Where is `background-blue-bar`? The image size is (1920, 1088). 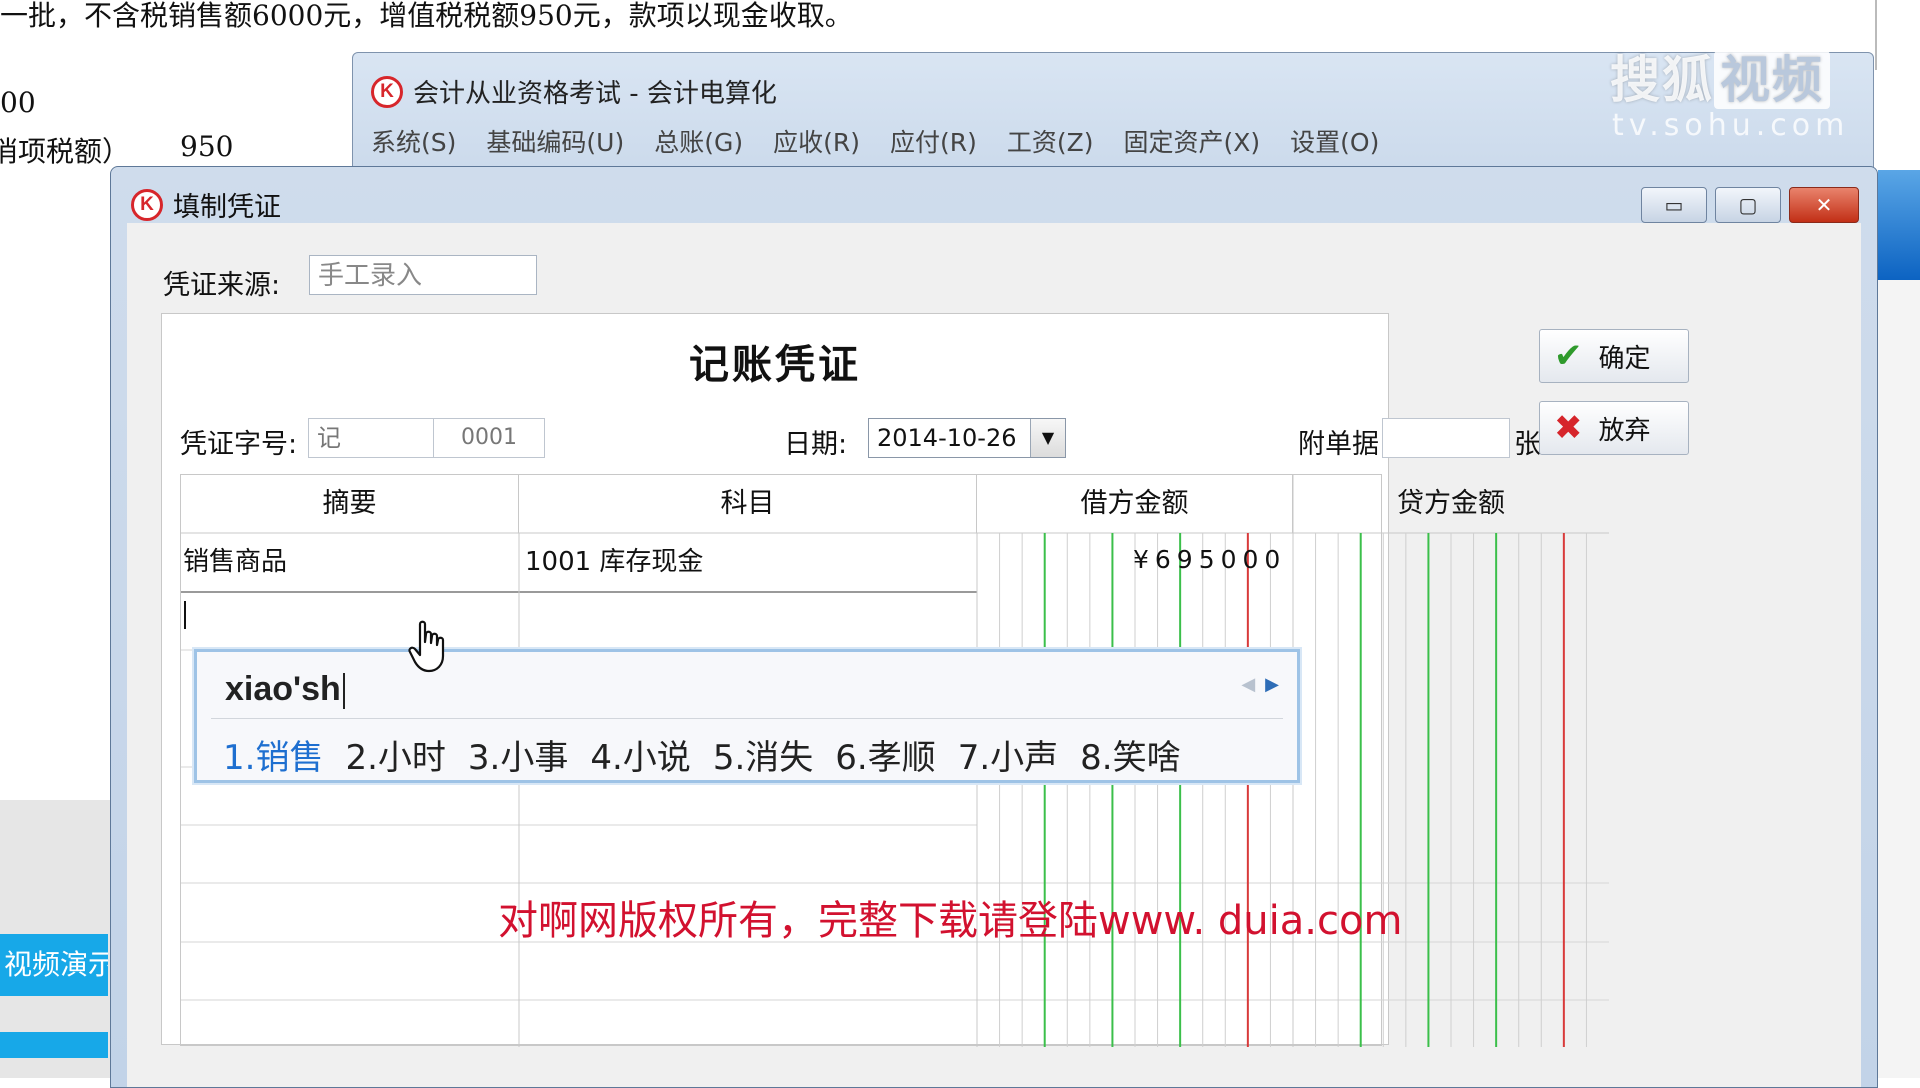 background-blue-bar is located at coordinates (54, 1045).